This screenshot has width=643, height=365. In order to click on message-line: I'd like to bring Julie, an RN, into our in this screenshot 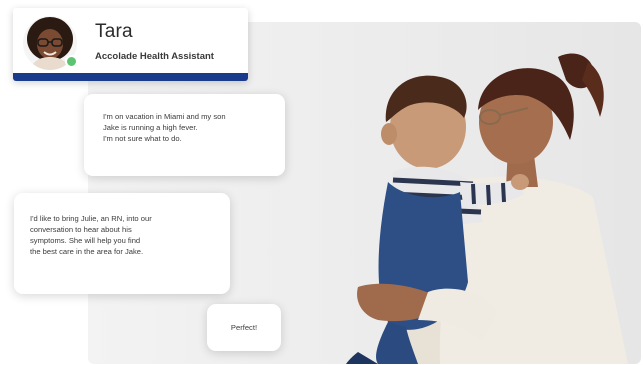, I will do `click(91, 218)`.